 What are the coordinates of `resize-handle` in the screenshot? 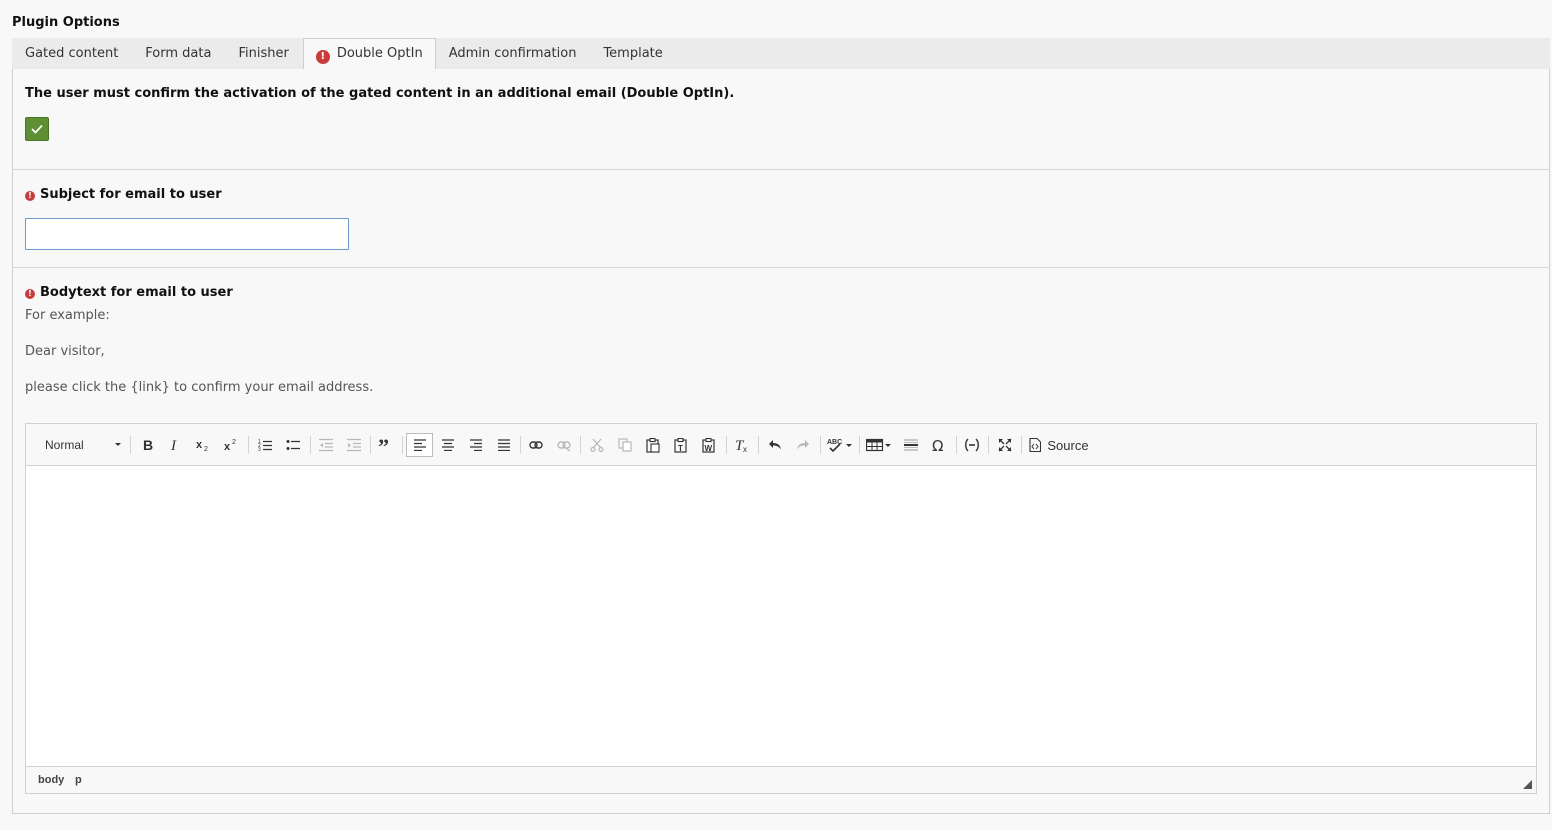 It's located at (1527, 784).